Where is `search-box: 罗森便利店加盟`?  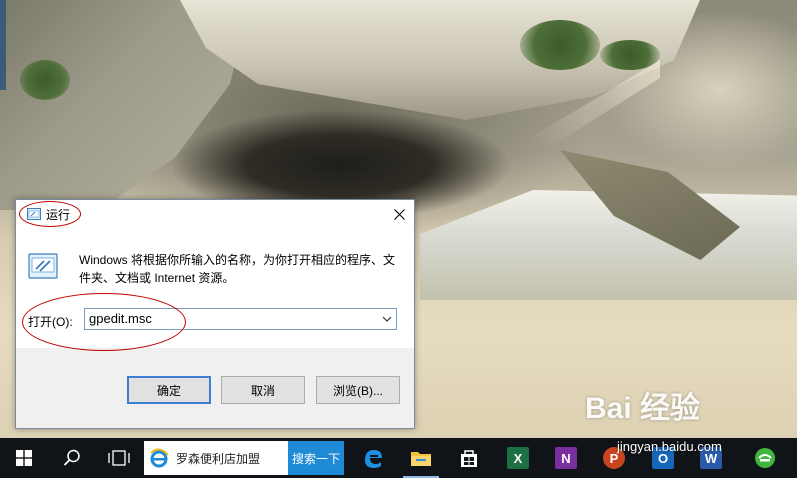 search-box: 罗森便利店加盟 is located at coordinates (216, 458).